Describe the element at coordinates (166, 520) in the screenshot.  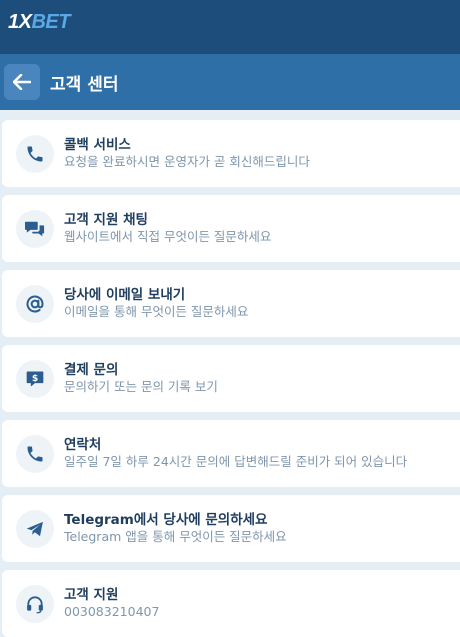
I see `item-title: Telegram에서 당사에 문의하세요` at that location.